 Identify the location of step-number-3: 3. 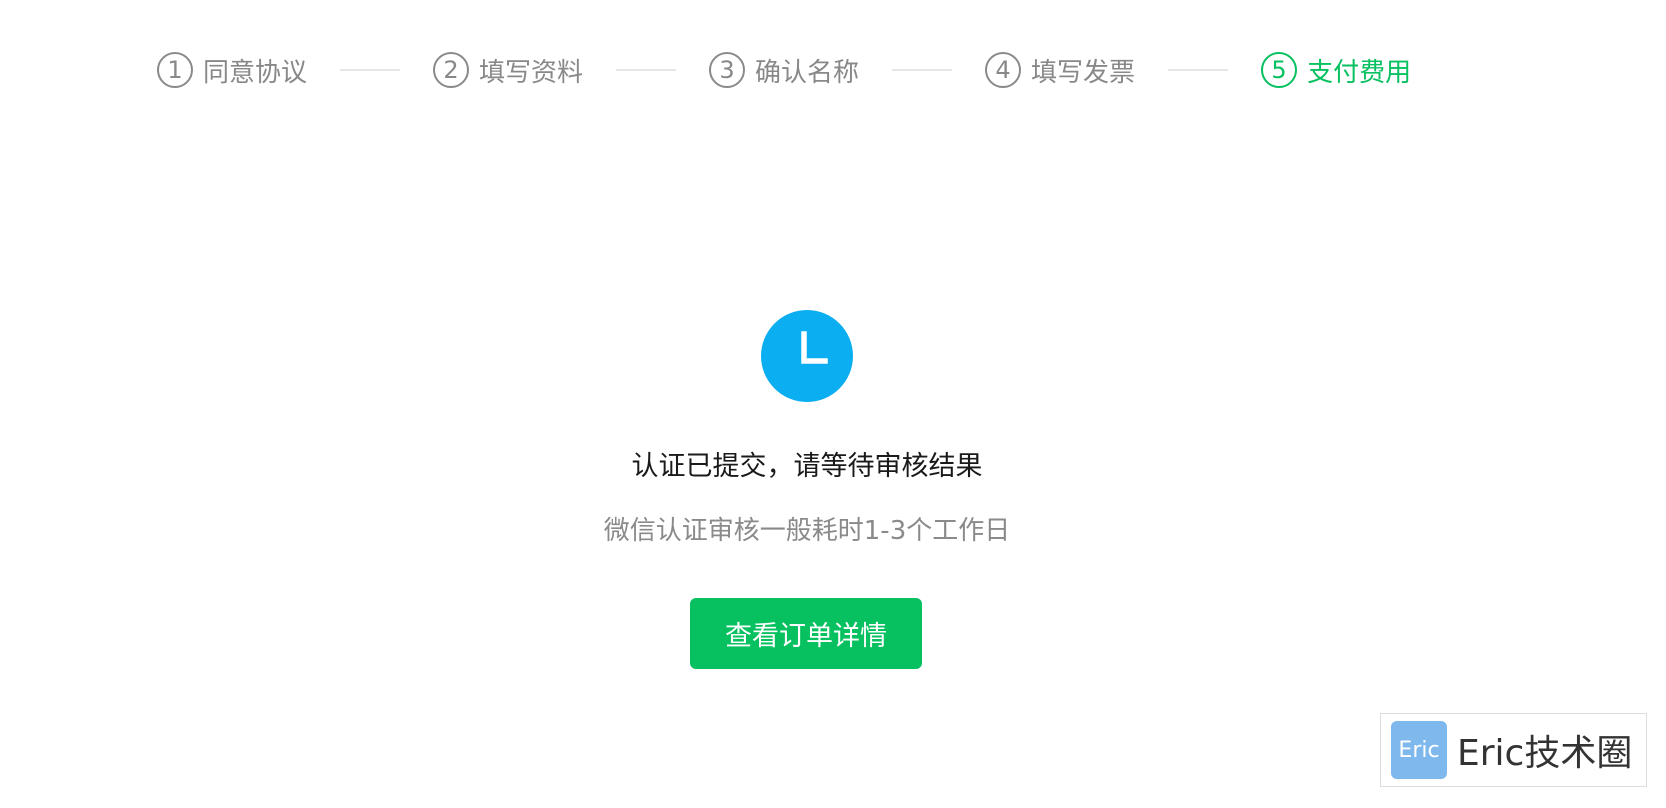
(727, 70).